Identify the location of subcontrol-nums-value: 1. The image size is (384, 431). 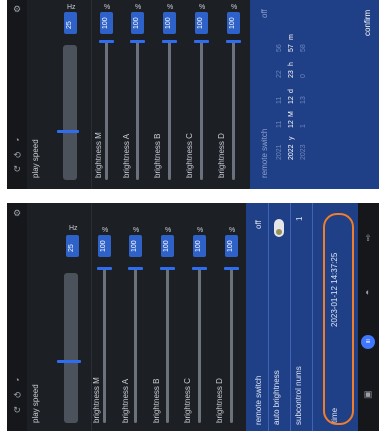
(299, 219).